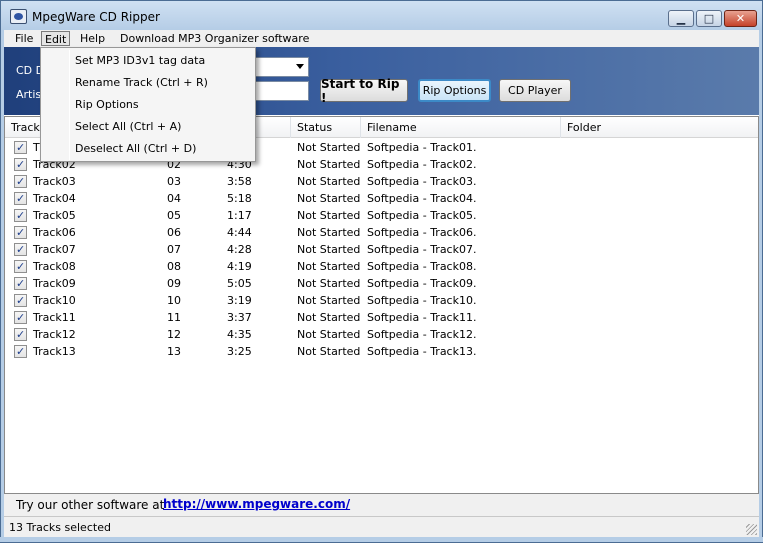  Describe the element at coordinates (709, 18) in the screenshot. I see `maximize-button: □` at that location.